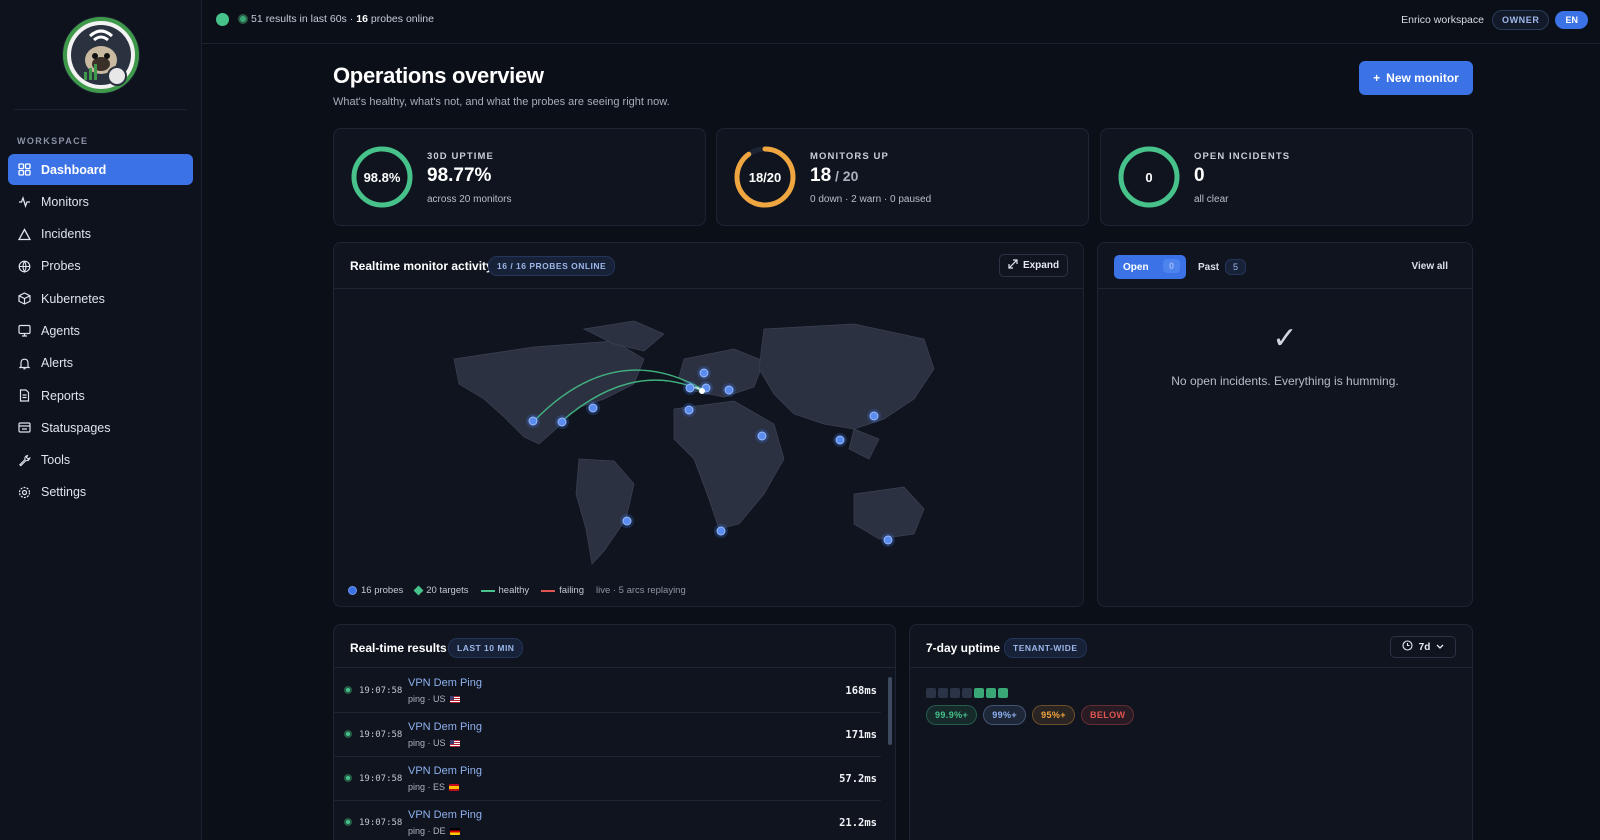 The height and width of the screenshot is (840, 1600). What do you see at coordinates (381, 823) in the screenshot?
I see `result-time: 19:07:58` at bounding box center [381, 823].